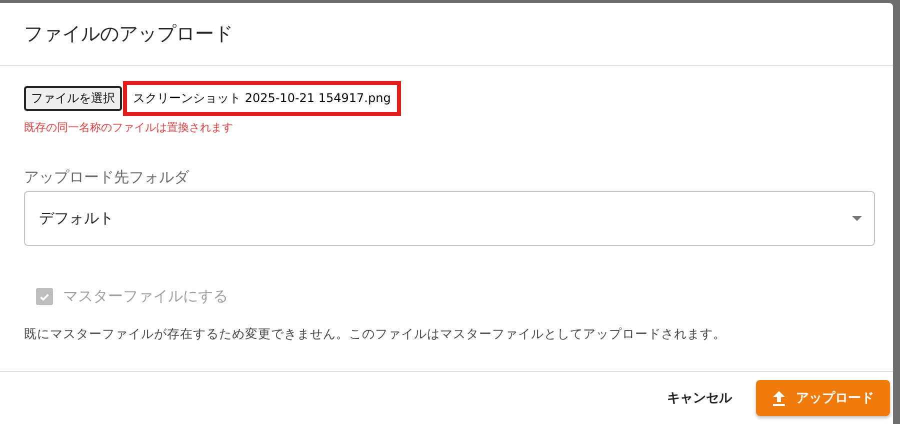 Image resolution: width=900 pixels, height=424 pixels. Describe the element at coordinates (779, 398) in the screenshot. I see `upload-icon` at that location.